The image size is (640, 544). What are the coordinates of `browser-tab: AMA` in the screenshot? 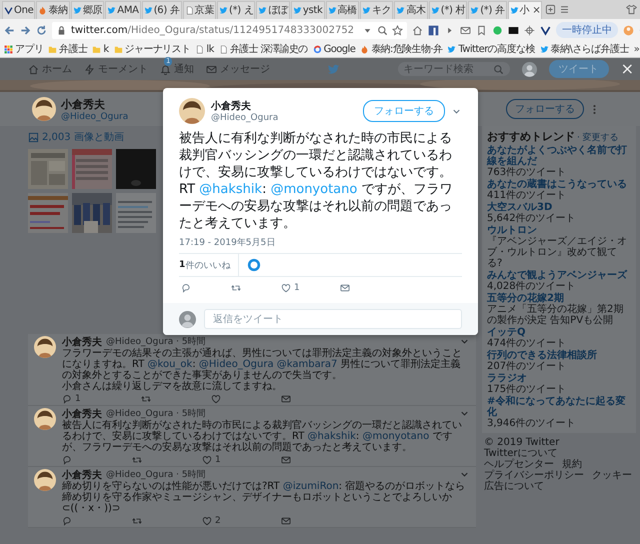 It's located at (123, 9).